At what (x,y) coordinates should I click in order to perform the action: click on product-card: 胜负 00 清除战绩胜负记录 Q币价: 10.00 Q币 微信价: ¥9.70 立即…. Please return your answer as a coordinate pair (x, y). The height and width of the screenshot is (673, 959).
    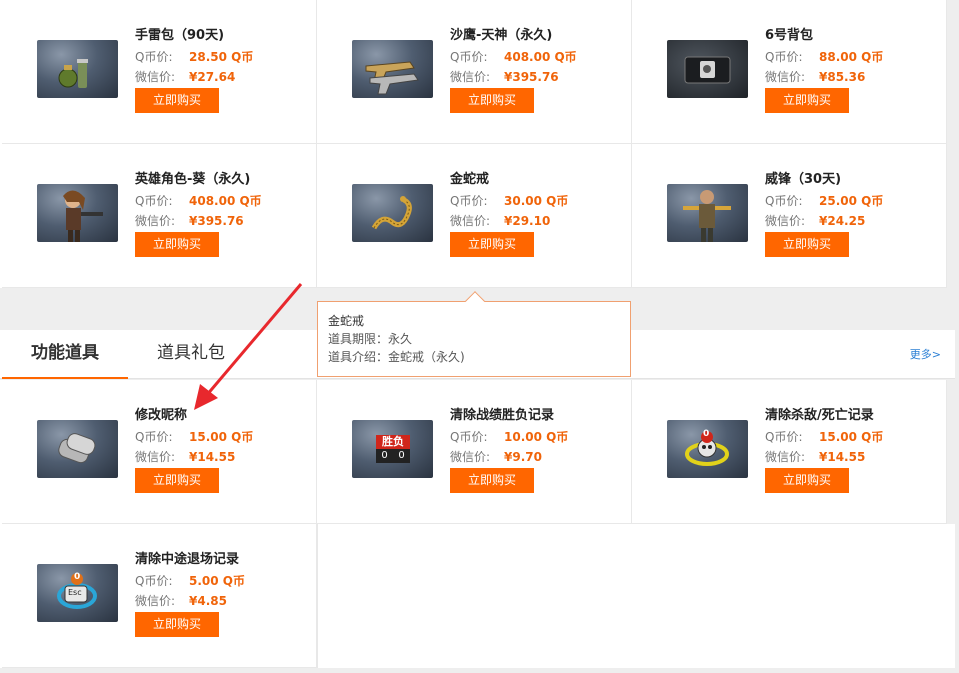
    Looking at the image, I should click on (474, 452).